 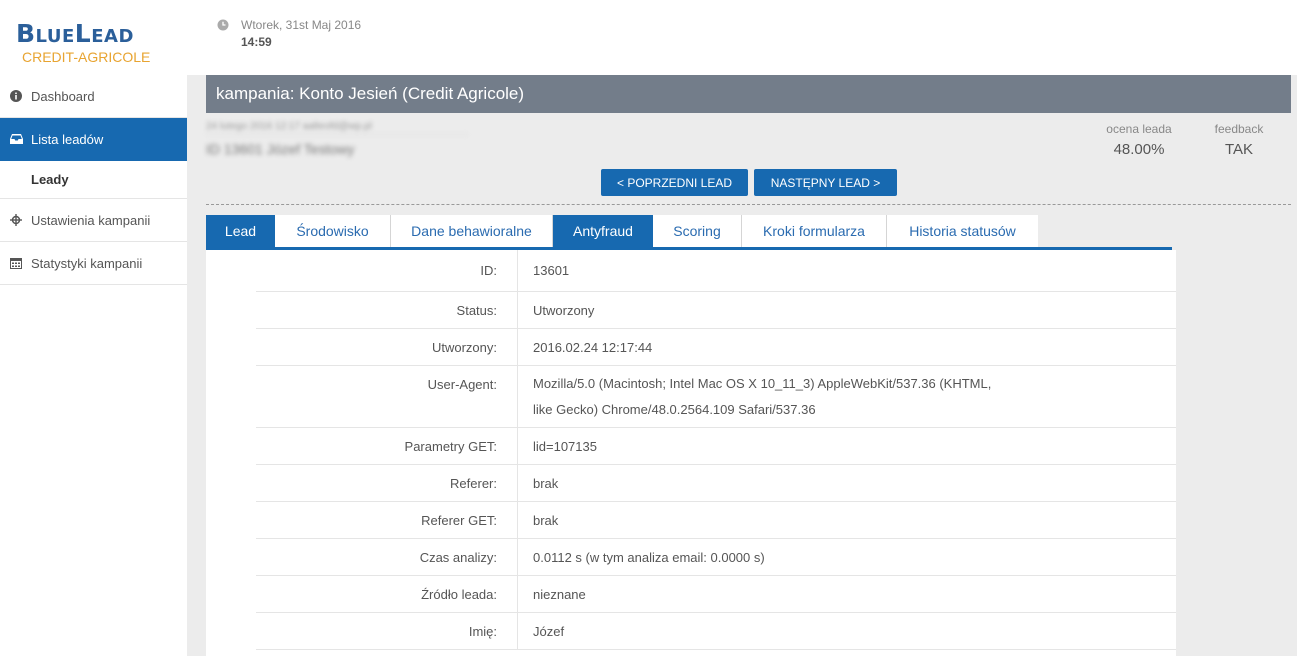 What do you see at coordinates (697, 231) in the screenshot?
I see `tab-scoring: Scoring` at bounding box center [697, 231].